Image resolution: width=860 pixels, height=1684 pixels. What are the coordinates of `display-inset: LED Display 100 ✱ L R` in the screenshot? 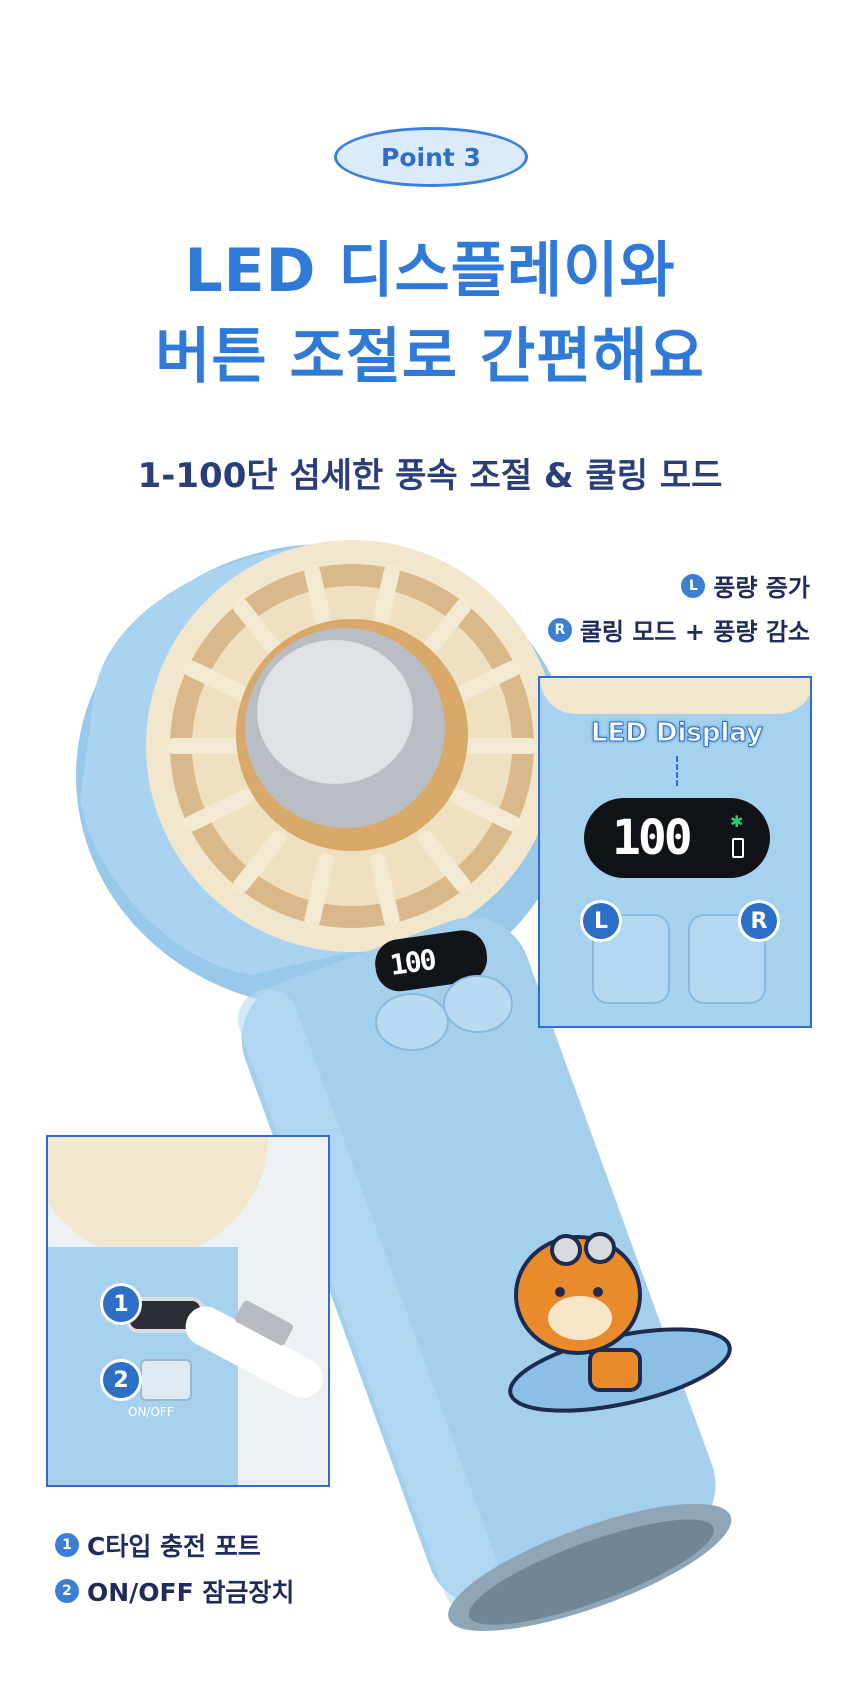 It's located at (675, 852).